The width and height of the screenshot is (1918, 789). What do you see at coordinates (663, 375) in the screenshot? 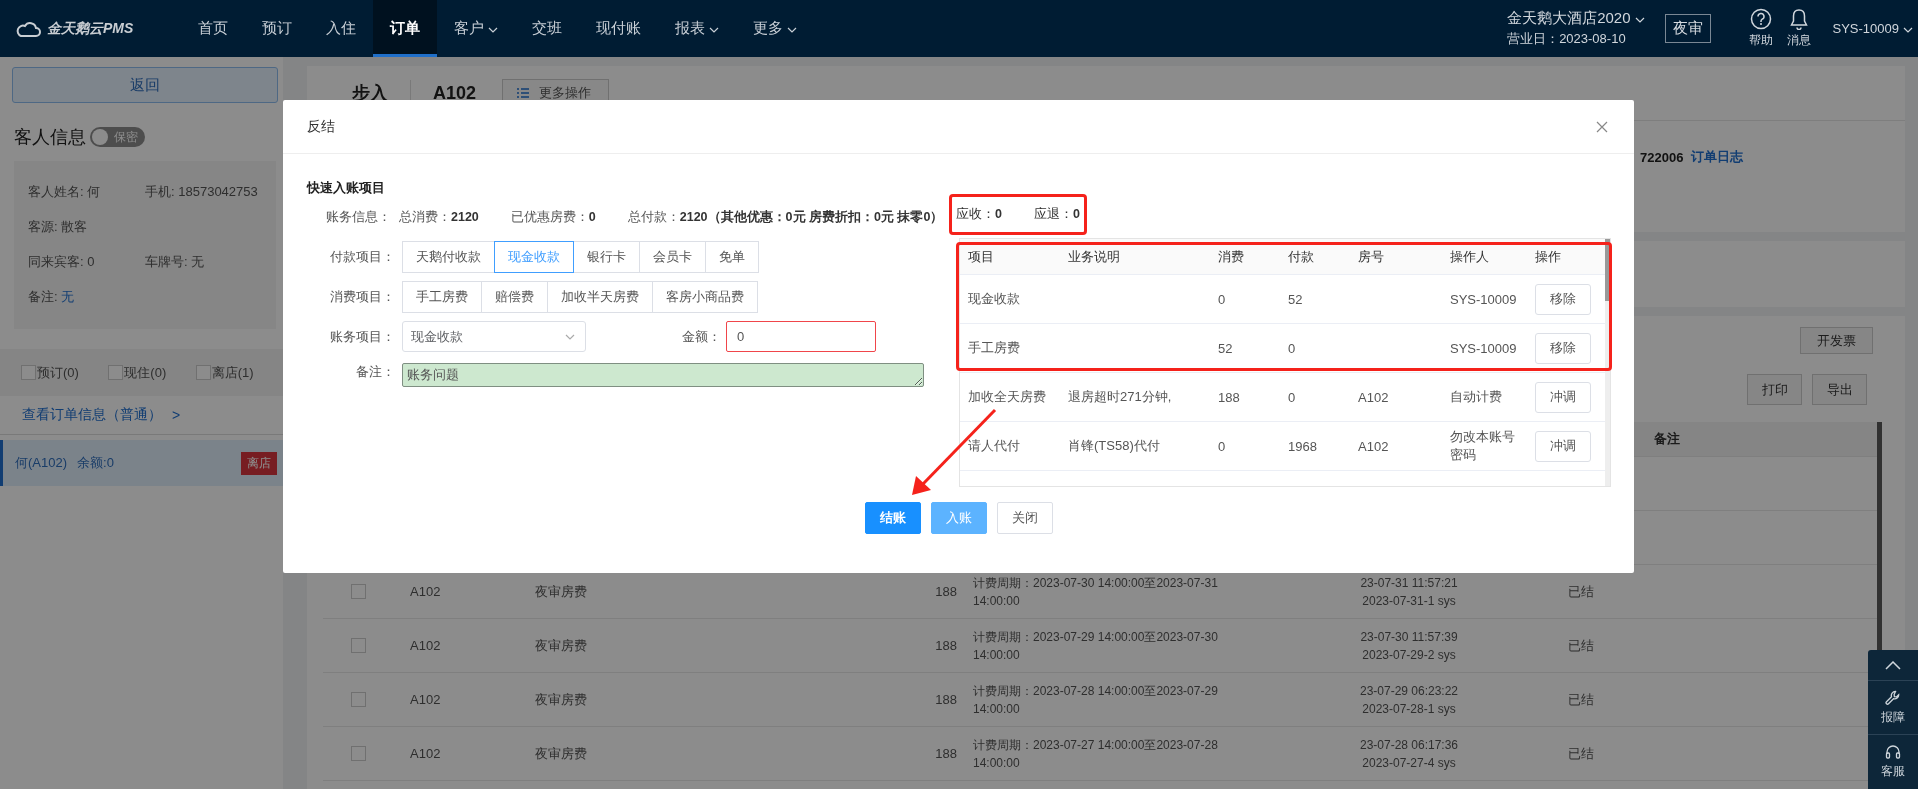
I see `remark-field: 账务问题` at bounding box center [663, 375].